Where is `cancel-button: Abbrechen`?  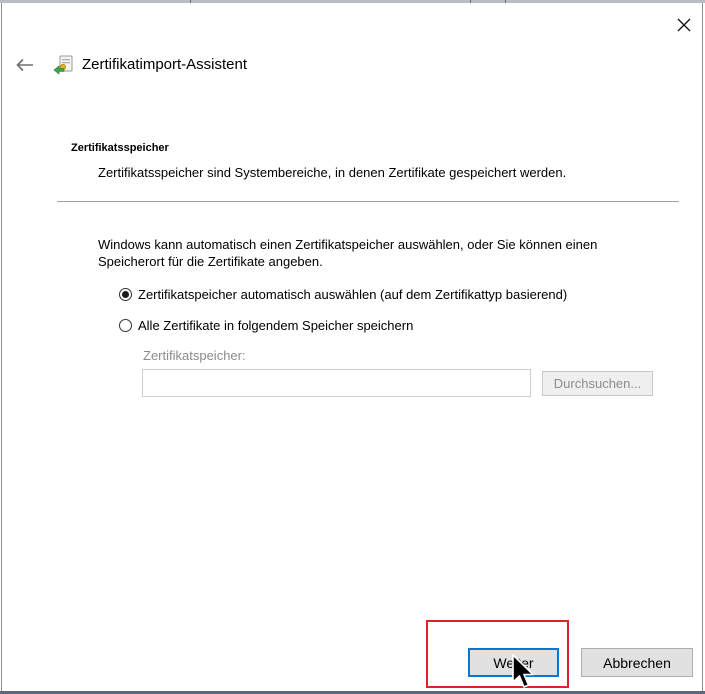
cancel-button: Abbrechen is located at coordinates (637, 662).